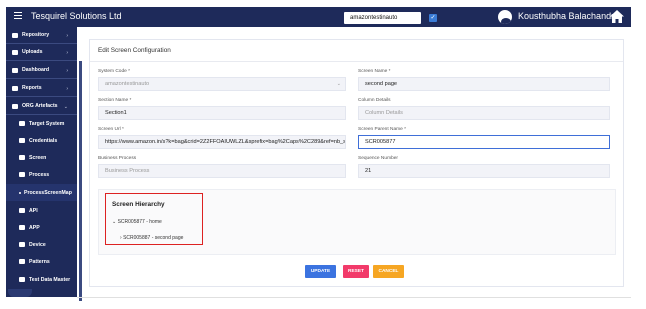 The image size is (646, 309). What do you see at coordinates (32, 52) in the screenshot?
I see `sidebar-item-label: Uploads` at bounding box center [32, 52].